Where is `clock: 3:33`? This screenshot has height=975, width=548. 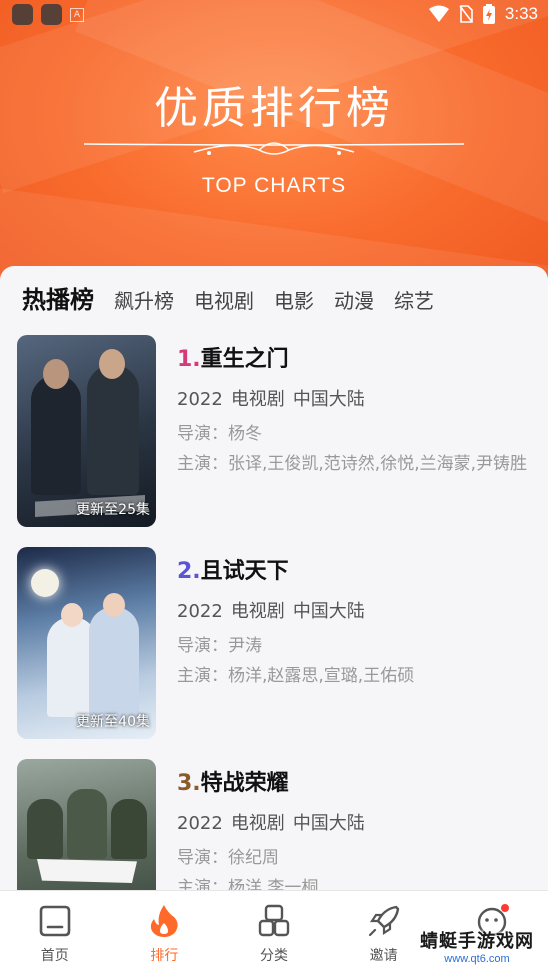 clock: 3:33 is located at coordinates (521, 13).